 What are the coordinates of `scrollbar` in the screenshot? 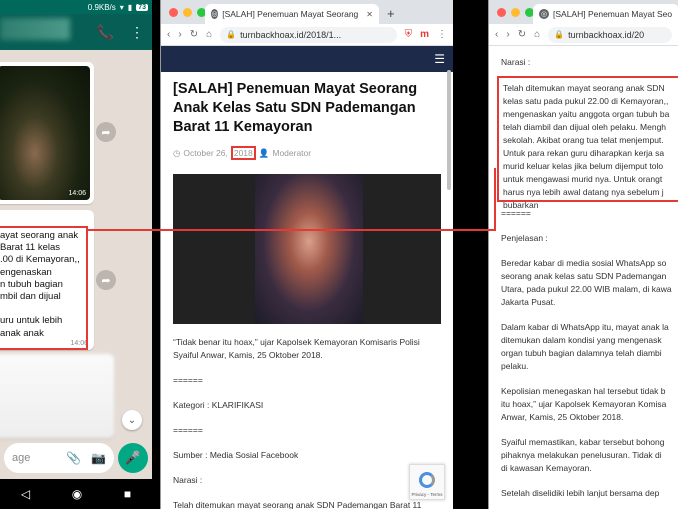 It's located at (449, 130).